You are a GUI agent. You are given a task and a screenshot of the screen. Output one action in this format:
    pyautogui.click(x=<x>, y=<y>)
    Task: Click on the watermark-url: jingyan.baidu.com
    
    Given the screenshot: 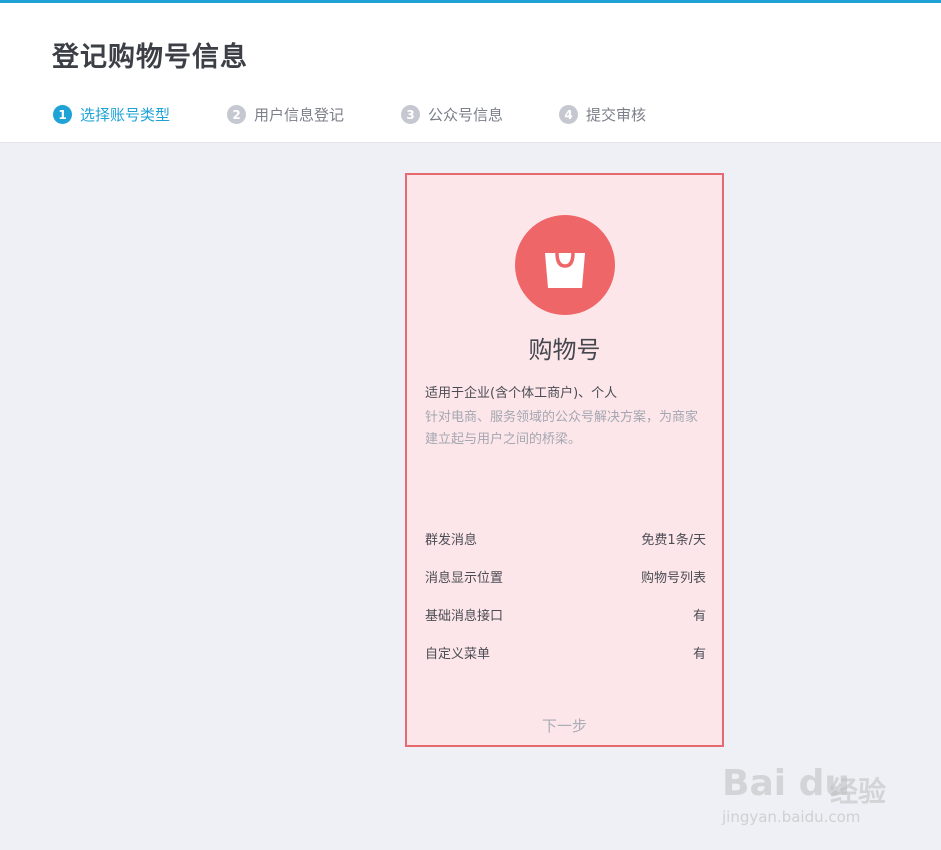 What is the action you would take?
    pyautogui.click(x=791, y=817)
    